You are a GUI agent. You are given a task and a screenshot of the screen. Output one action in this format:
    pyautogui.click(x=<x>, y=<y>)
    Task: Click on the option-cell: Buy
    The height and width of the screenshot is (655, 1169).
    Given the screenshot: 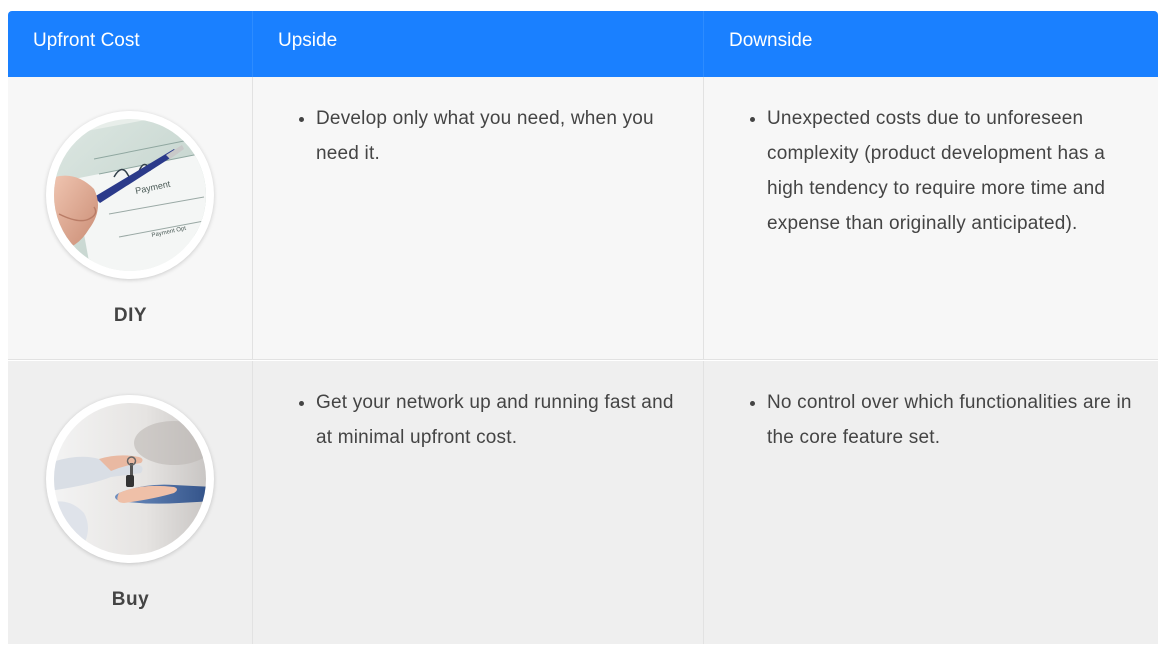 What is the action you would take?
    pyautogui.click(x=130, y=502)
    